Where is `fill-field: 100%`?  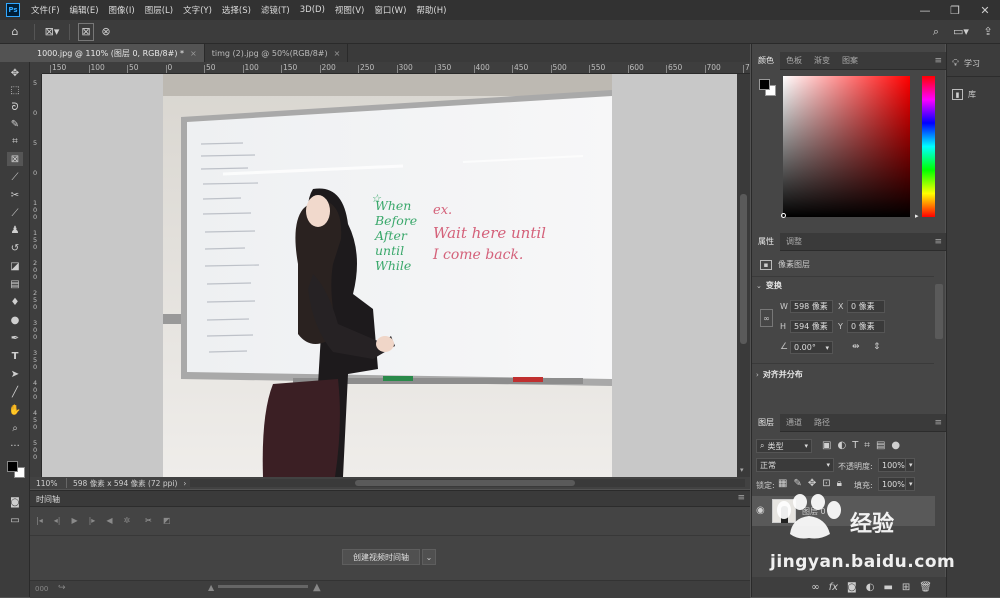
fill-field: 100% is located at coordinates (892, 484).